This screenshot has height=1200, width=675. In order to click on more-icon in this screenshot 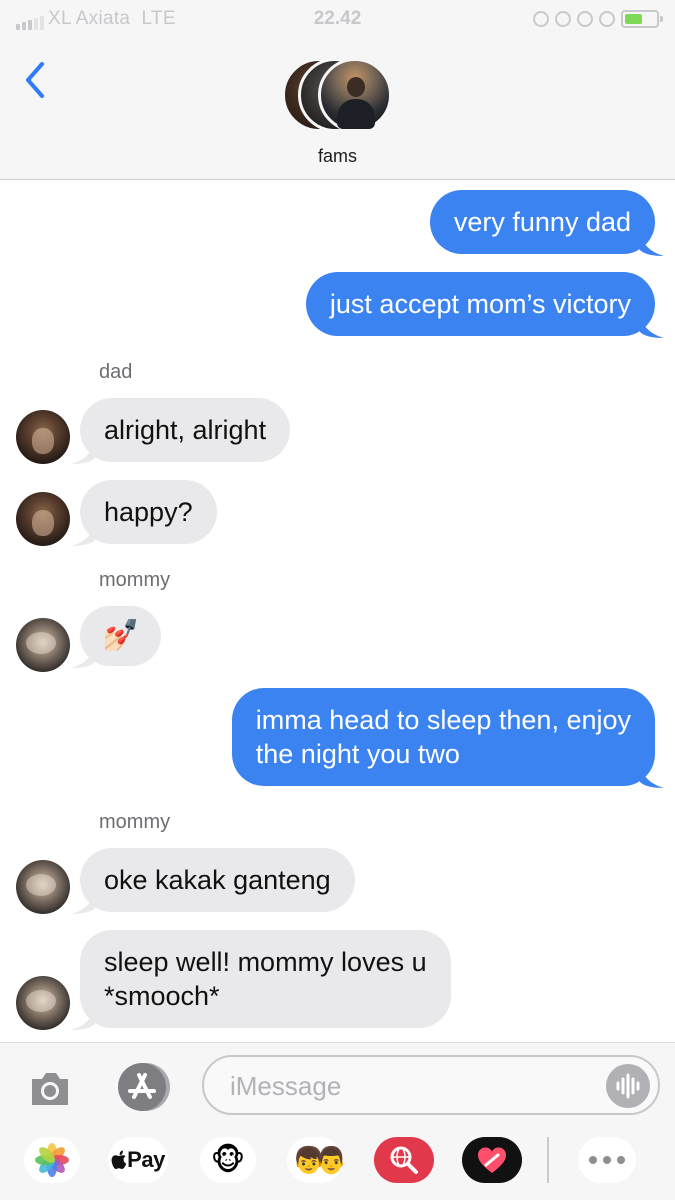, I will do `click(607, 1160)`.